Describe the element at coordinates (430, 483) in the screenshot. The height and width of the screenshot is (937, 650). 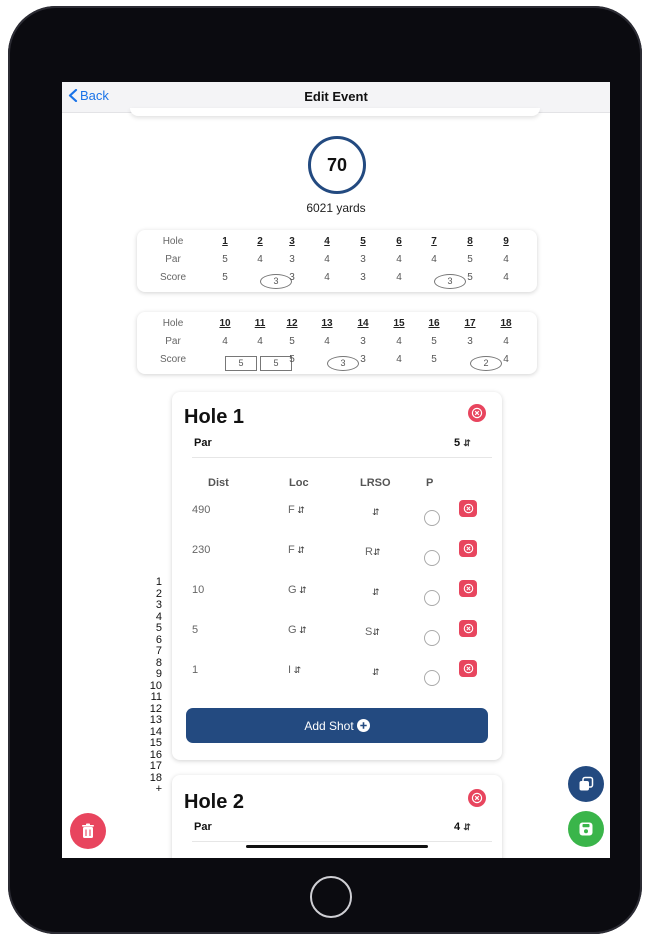
I see `col-p: P` at that location.